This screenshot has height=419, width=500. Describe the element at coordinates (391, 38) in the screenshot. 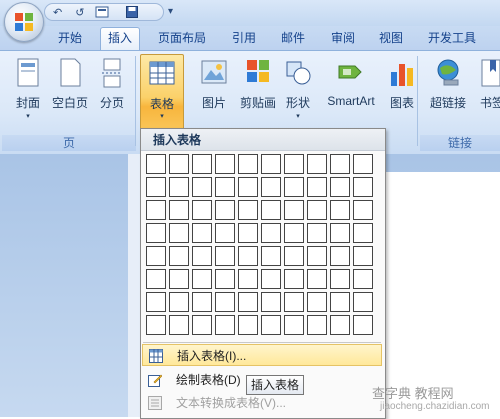

I see `tab-view: 视图` at that location.